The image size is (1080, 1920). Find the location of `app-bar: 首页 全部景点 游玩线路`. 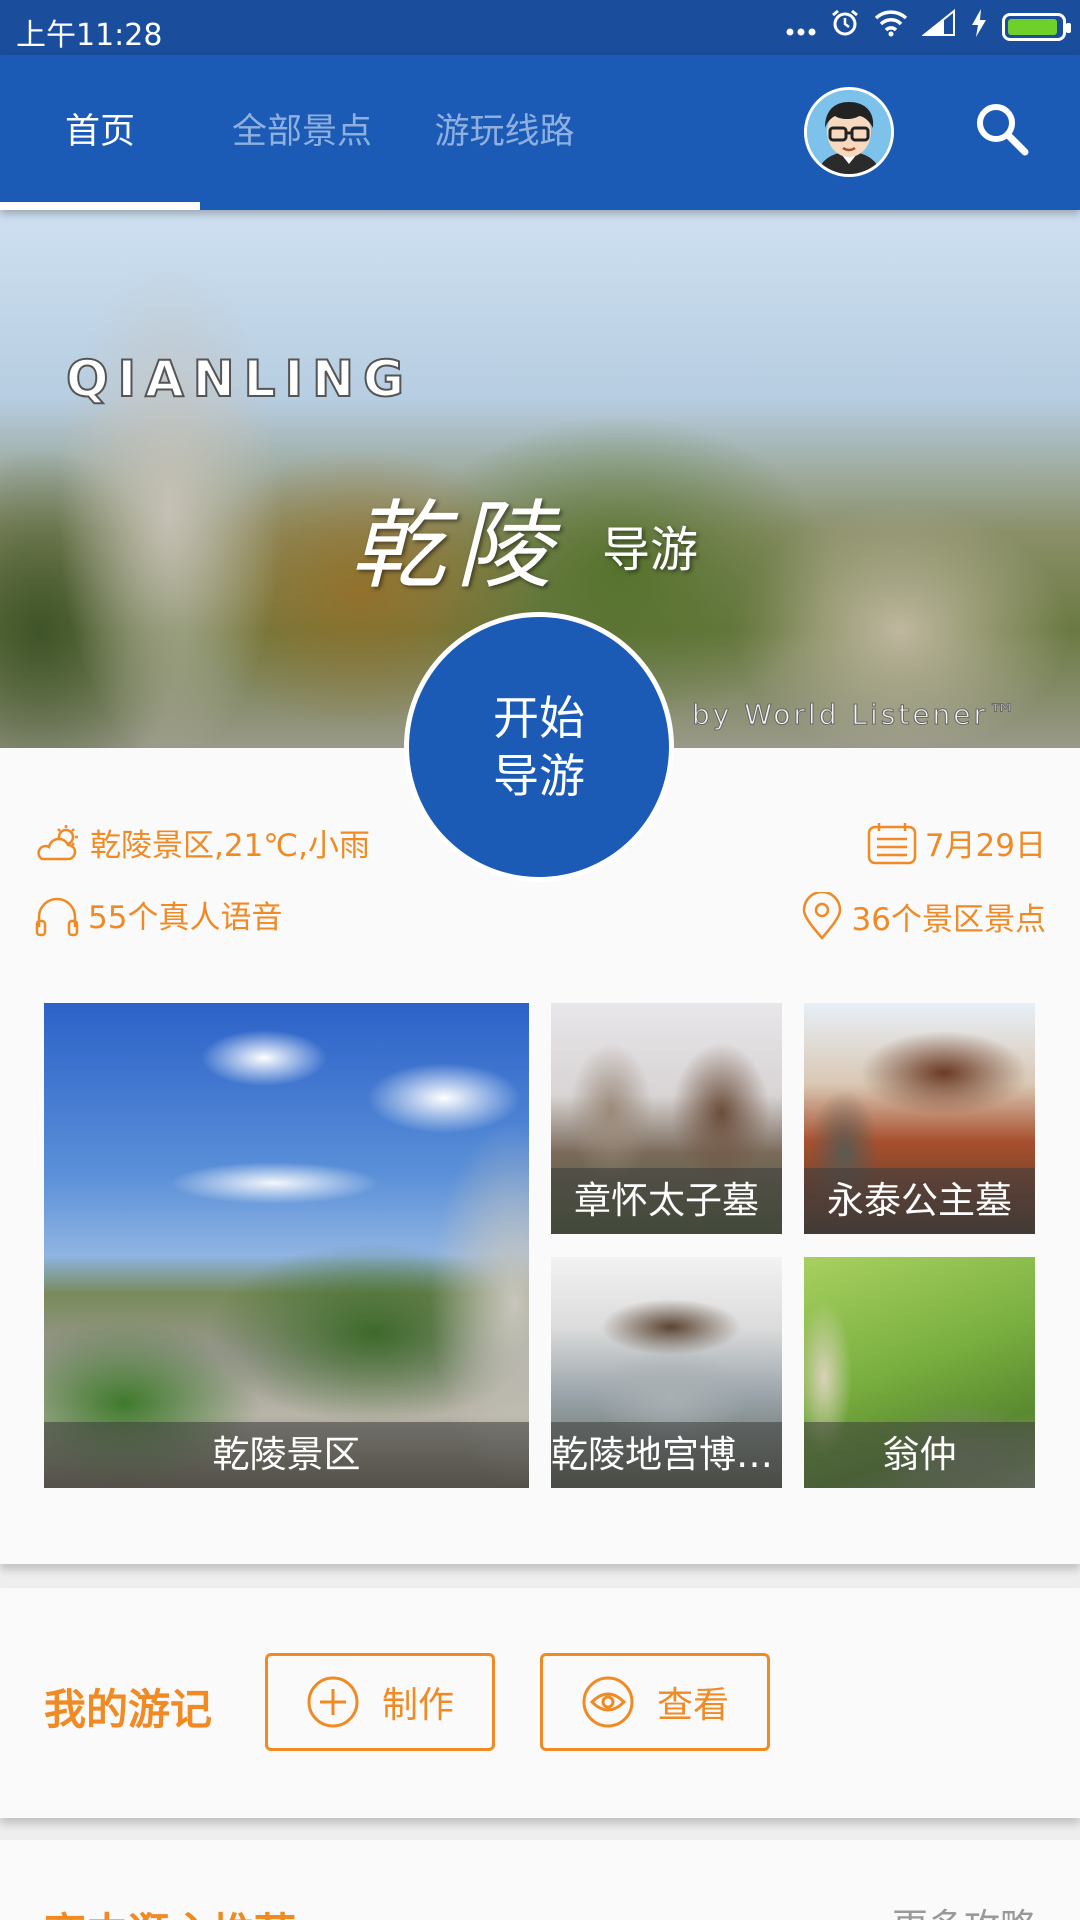

app-bar: 首页 全部景点 游玩线路 is located at coordinates (540, 132).